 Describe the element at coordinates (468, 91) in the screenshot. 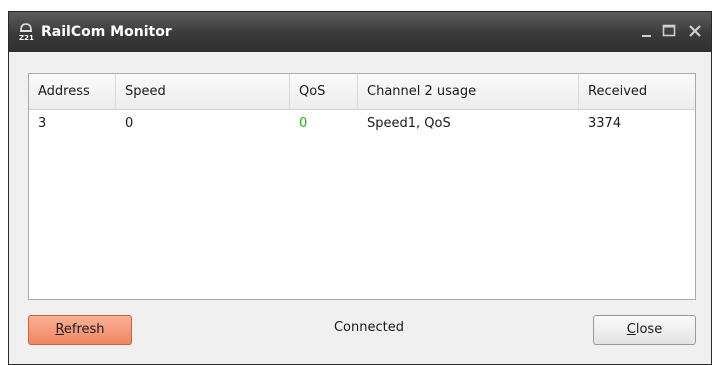

I see `column-header-channel2-usage: Channel 2 usage` at that location.